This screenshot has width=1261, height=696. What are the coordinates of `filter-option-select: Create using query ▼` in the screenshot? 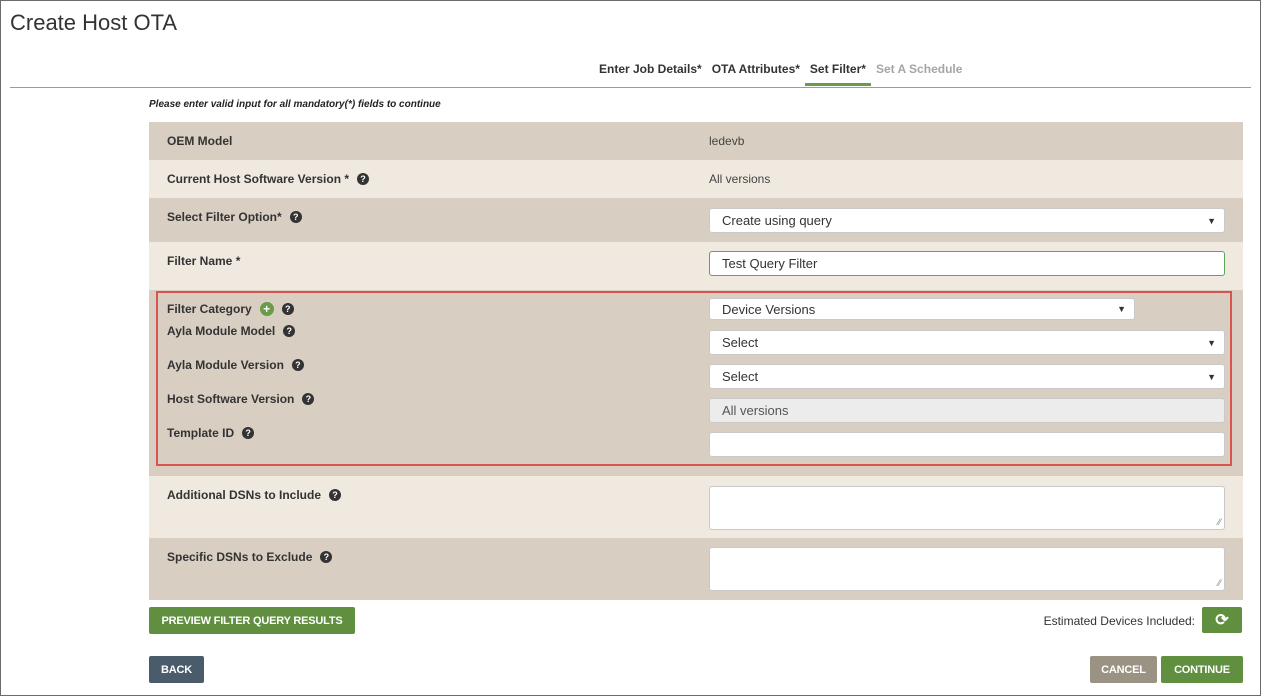 It's located at (967, 220).